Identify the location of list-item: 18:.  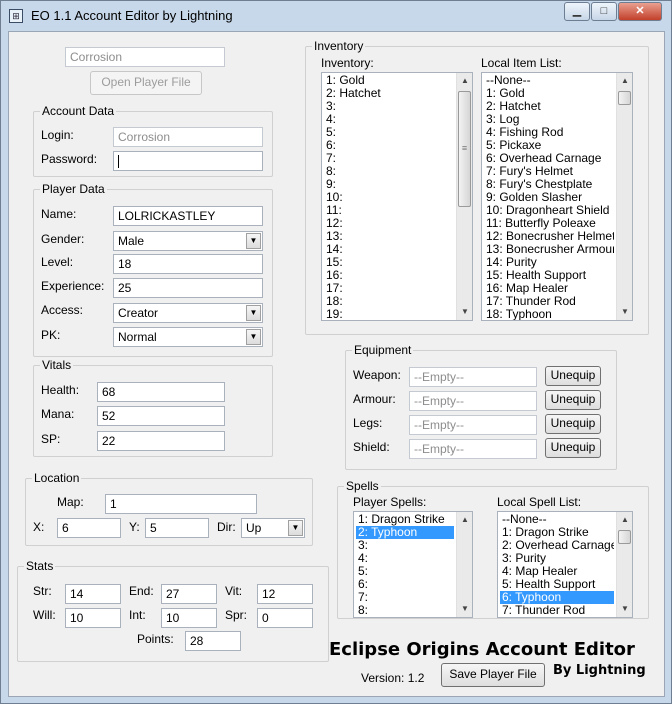
(389, 301).